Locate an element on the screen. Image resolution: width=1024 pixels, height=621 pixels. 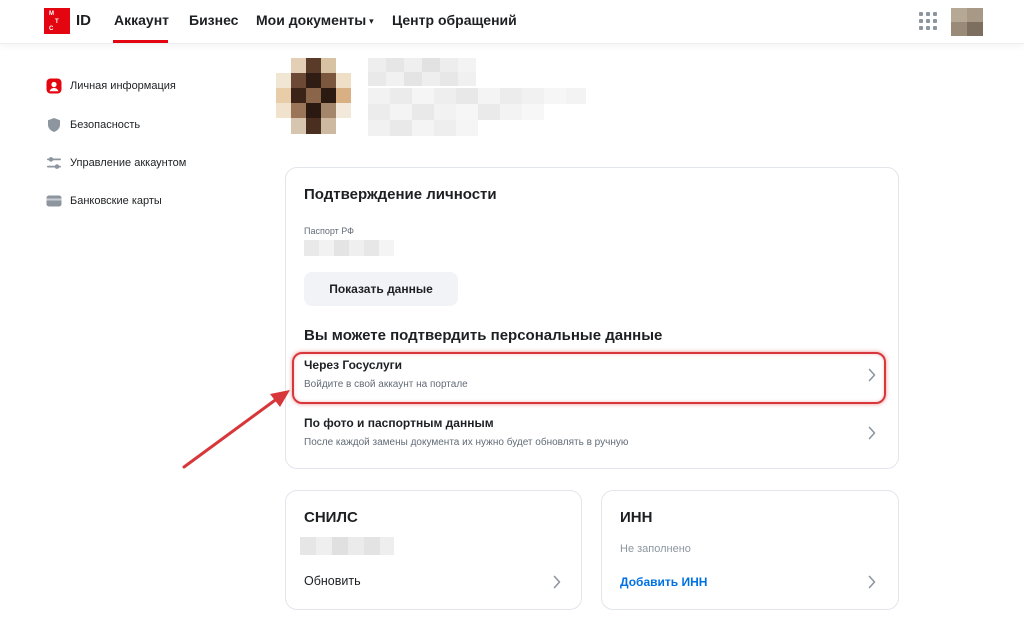
chevron-down-icon: ▾ is located at coordinates (371, 21).